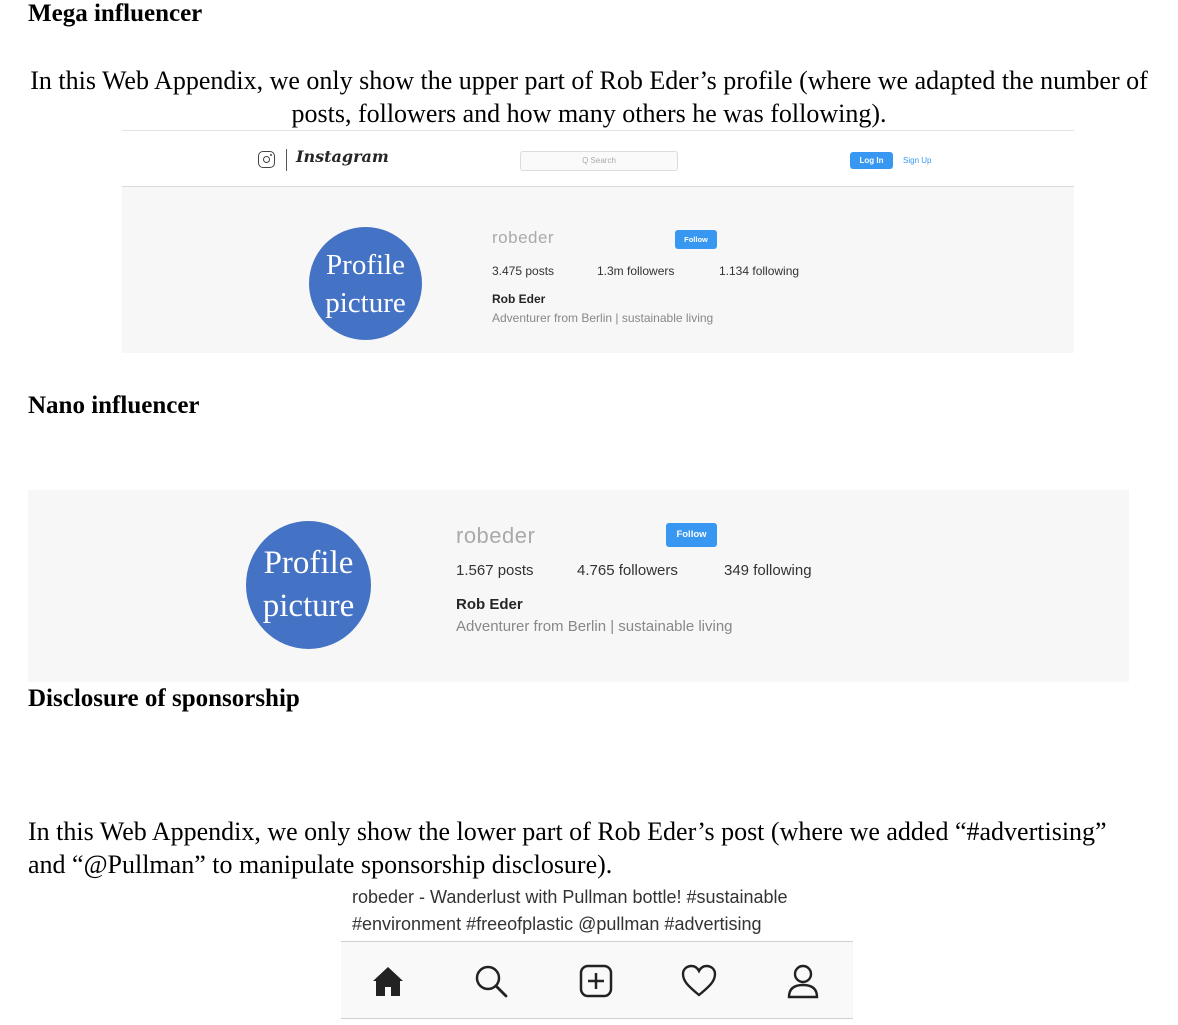  What do you see at coordinates (599, 161) in the screenshot?
I see `search-input: Q Search` at bounding box center [599, 161].